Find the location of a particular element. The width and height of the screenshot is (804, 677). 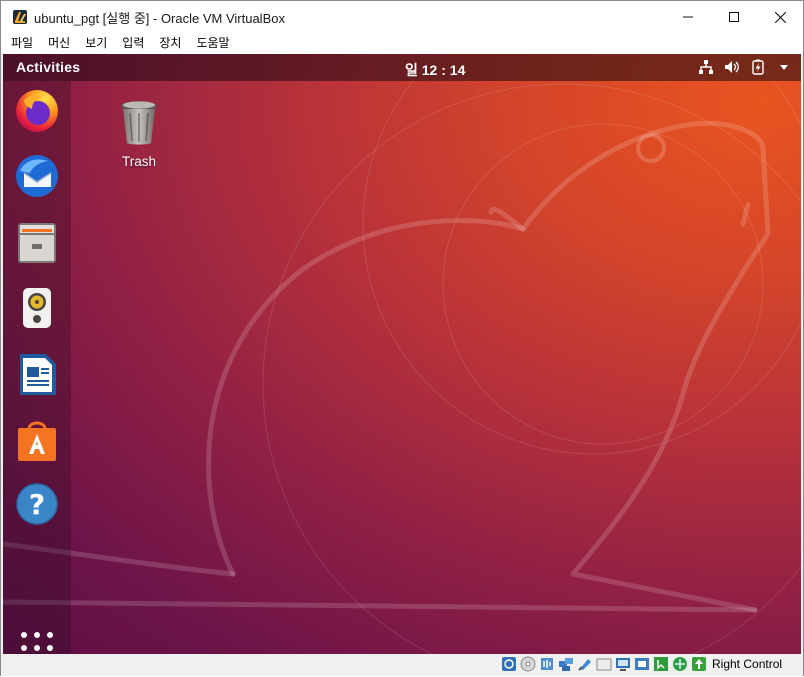

window-title: ubuntu_pgt [실행 중] - Oracle VM VirtualBox is located at coordinates (159, 18).